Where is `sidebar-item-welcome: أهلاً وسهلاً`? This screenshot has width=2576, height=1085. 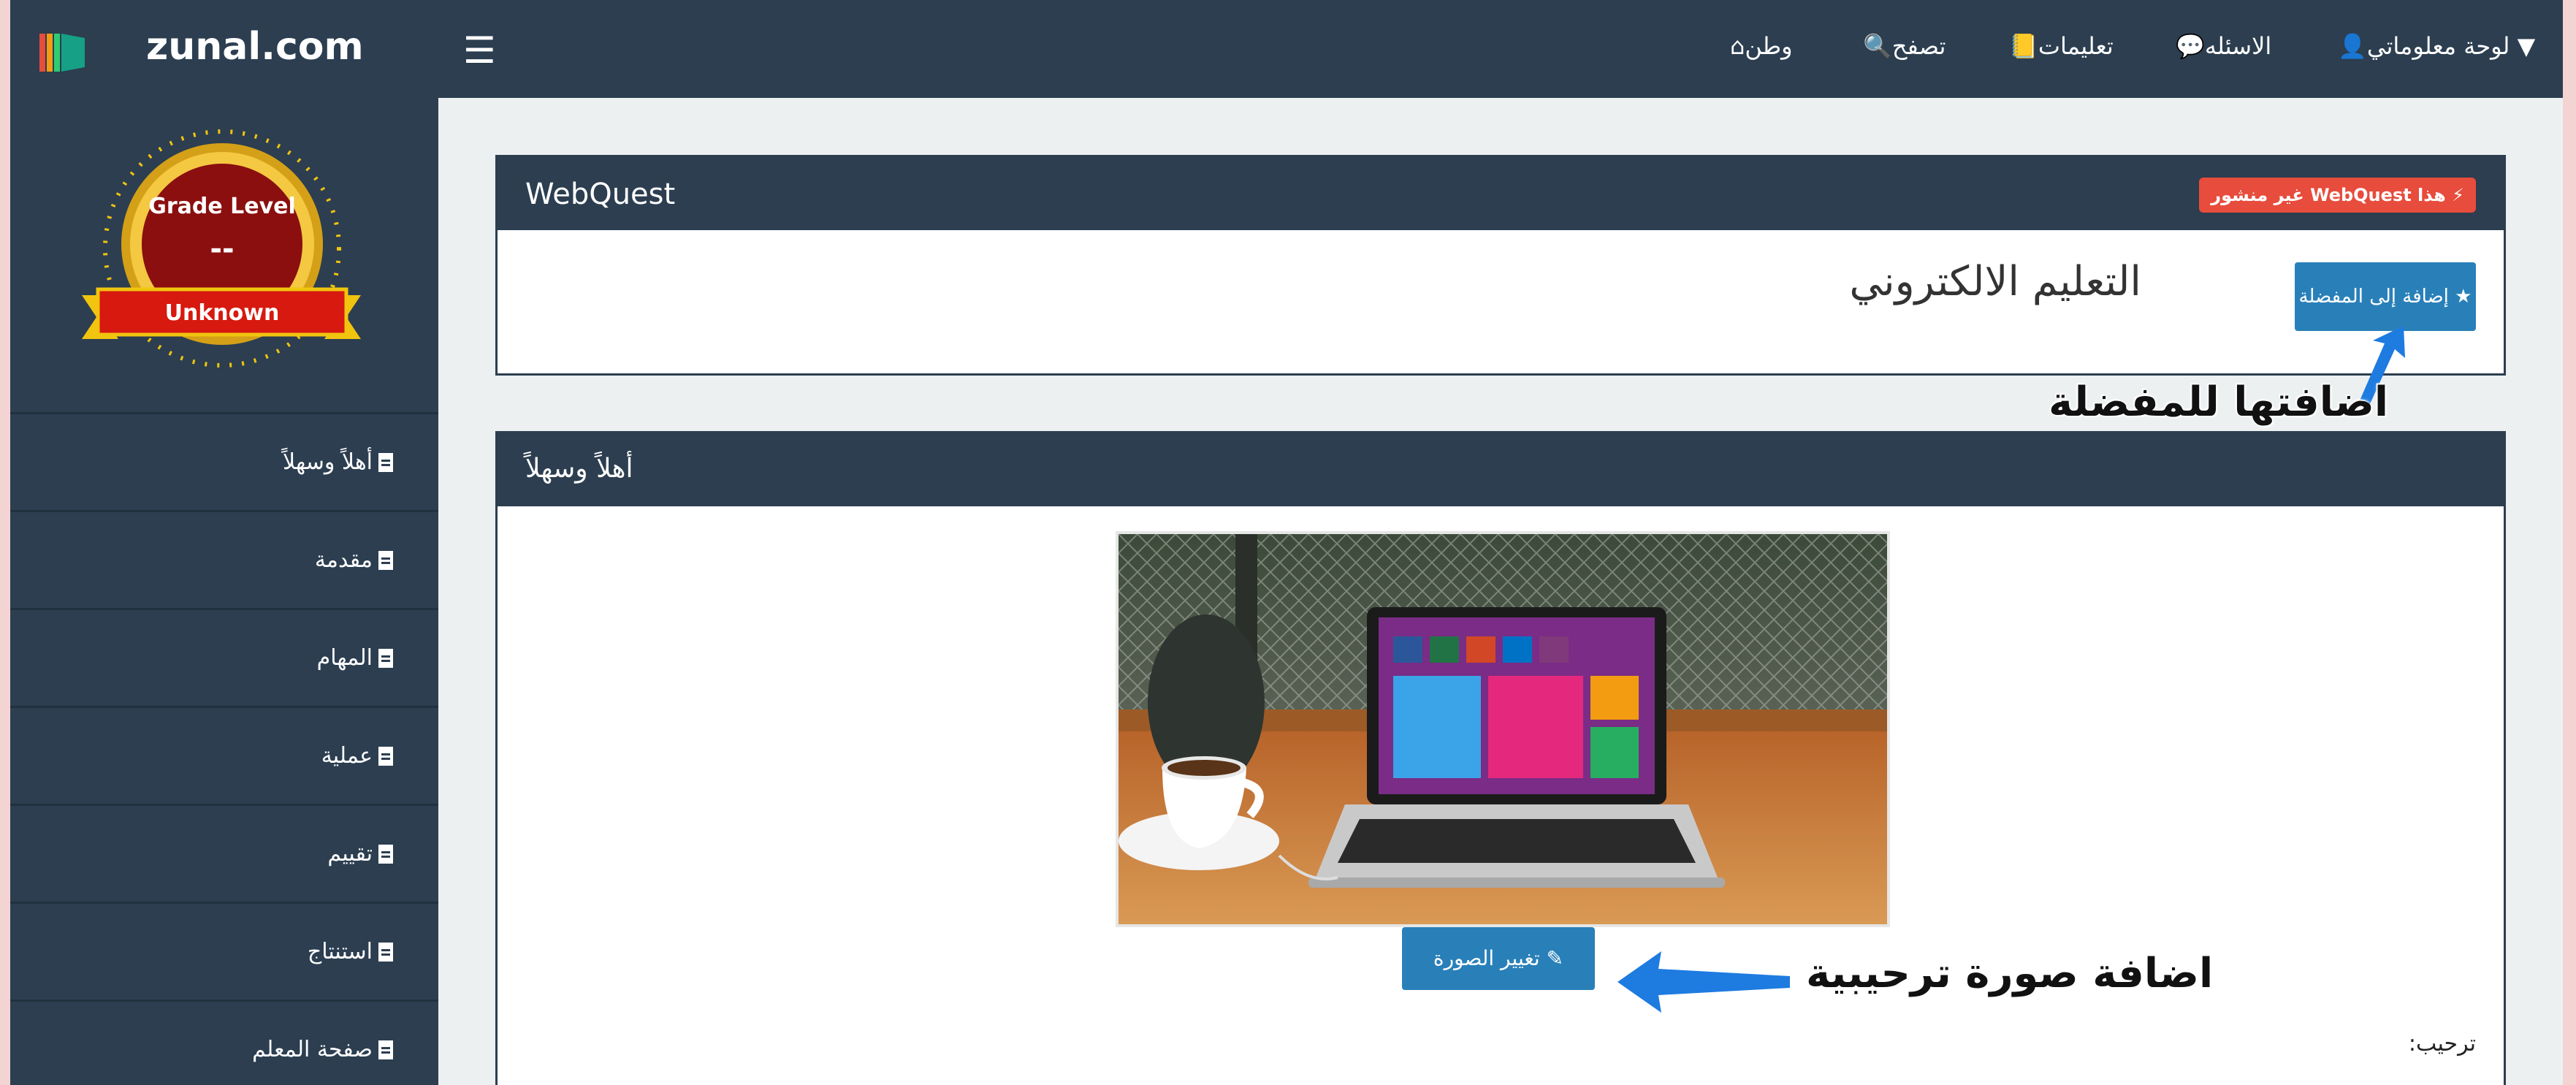 sidebar-item-welcome: أهلاً وسهلاً is located at coordinates (224, 460).